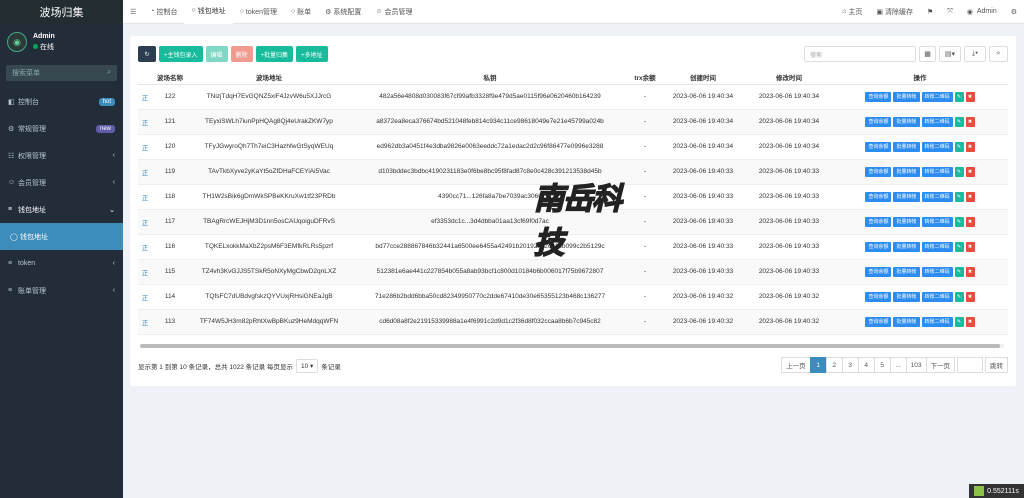 Image resolution: width=1024 pixels, height=498 pixels. Describe the element at coordinates (147, 54) in the screenshot. I see `refresh-button: ↻` at that location.